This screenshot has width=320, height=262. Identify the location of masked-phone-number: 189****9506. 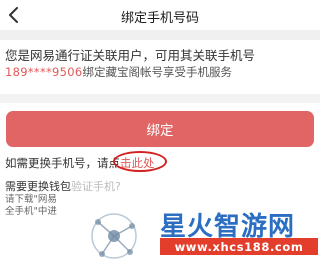
(44, 72).